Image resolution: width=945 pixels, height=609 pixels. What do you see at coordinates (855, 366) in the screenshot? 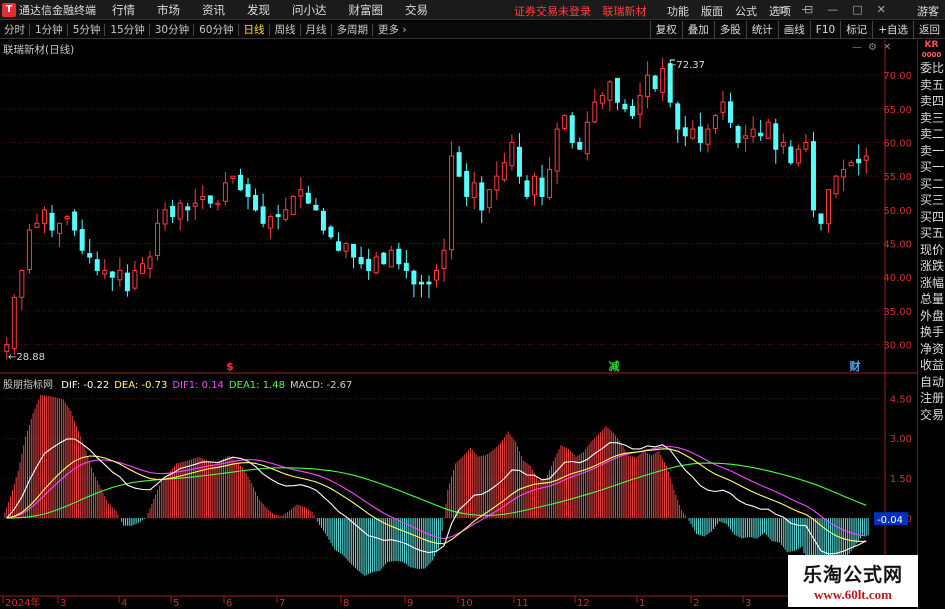
I see `event-marker-2: 财` at bounding box center [855, 366].